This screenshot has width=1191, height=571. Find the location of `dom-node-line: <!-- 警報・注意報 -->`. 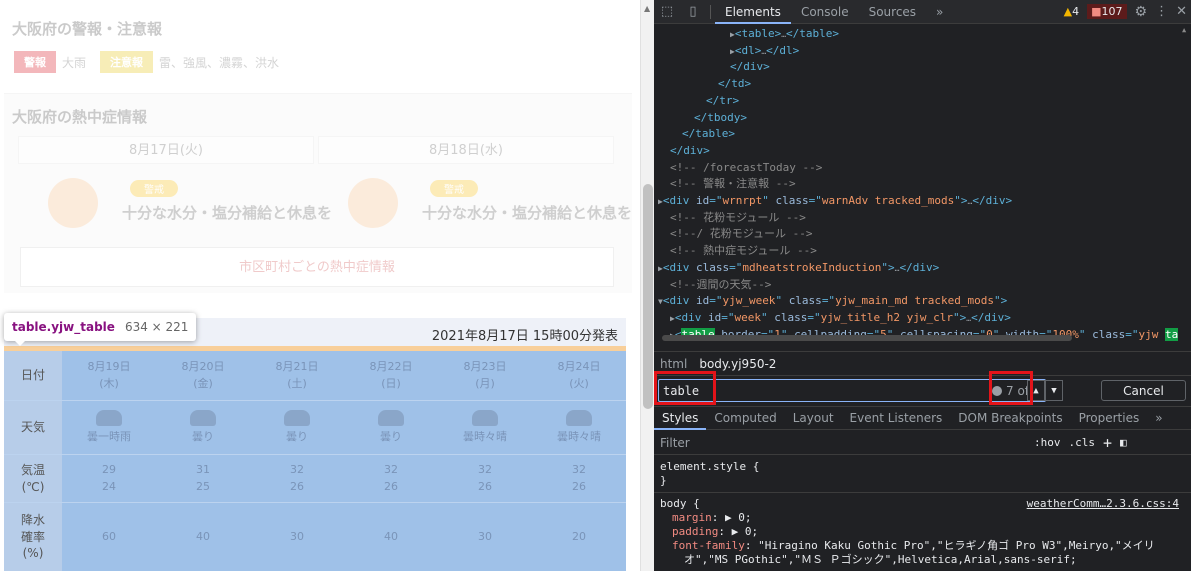

dom-node-line: <!-- 警報・注意報 --> is located at coordinates (733, 184).